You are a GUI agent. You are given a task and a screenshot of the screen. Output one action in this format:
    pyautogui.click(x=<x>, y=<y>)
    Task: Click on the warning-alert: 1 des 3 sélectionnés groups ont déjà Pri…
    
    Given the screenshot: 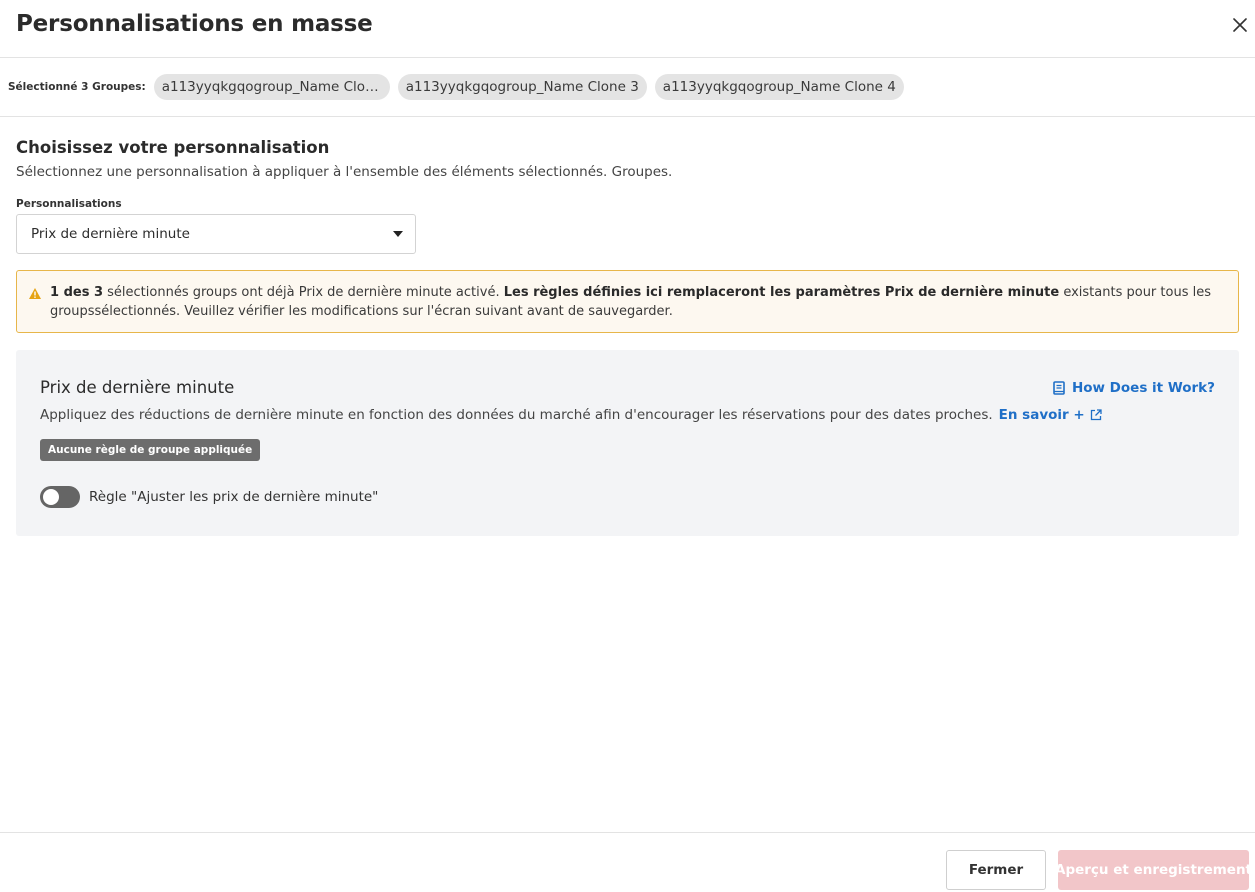 What is the action you would take?
    pyautogui.click(x=627, y=301)
    